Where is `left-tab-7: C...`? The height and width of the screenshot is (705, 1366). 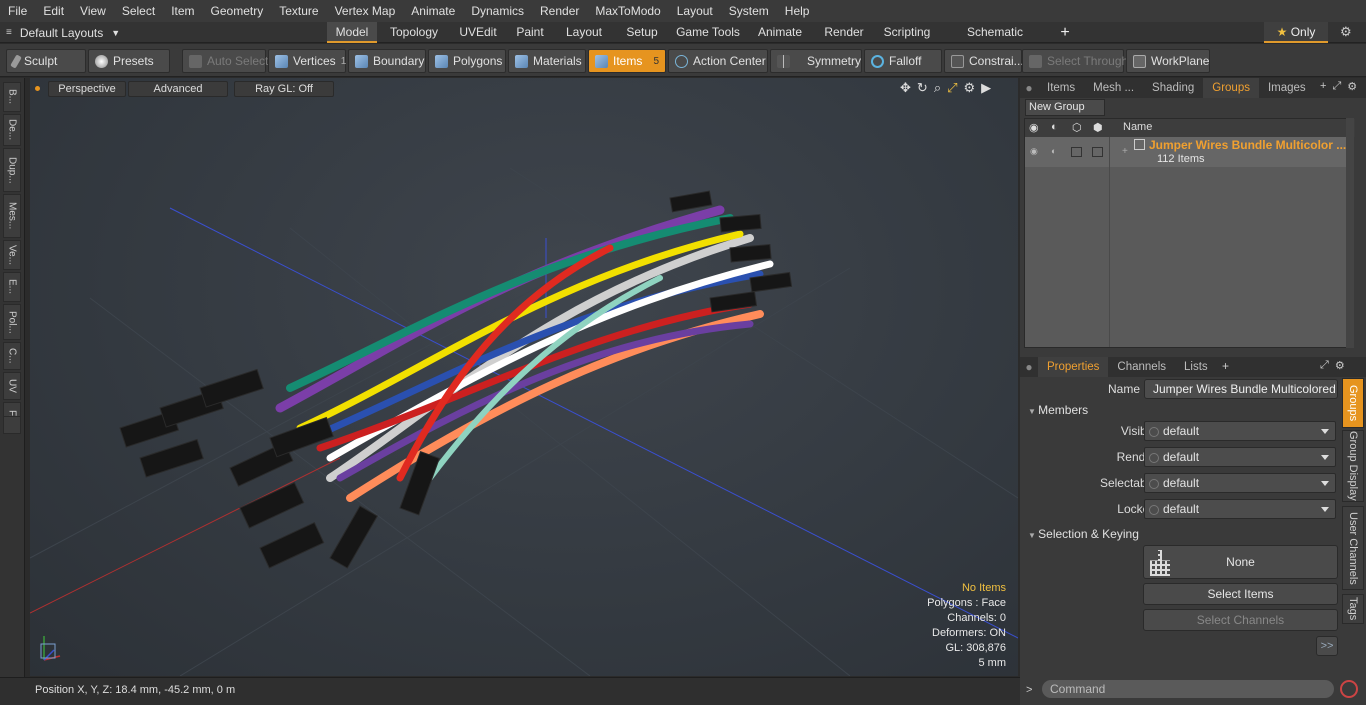 left-tab-7: C... is located at coordinates (12, 356).